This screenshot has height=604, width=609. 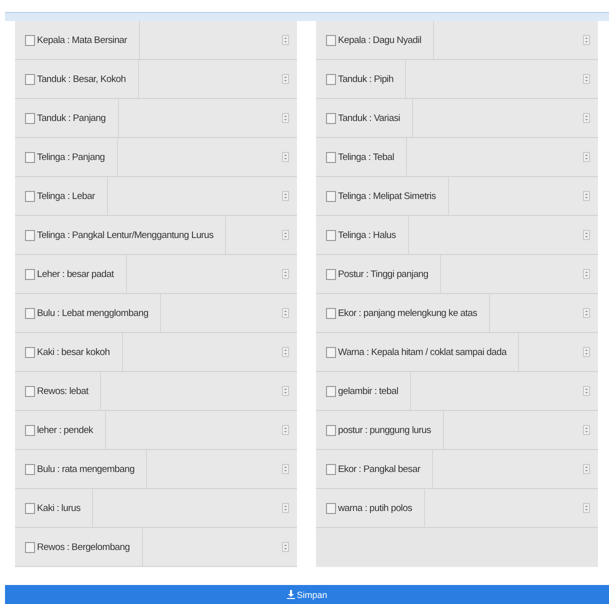 What do you see at coordinates (307, 594) in the screenshot?
I see `save-button: Simpan` at bounding box center [307, 594].